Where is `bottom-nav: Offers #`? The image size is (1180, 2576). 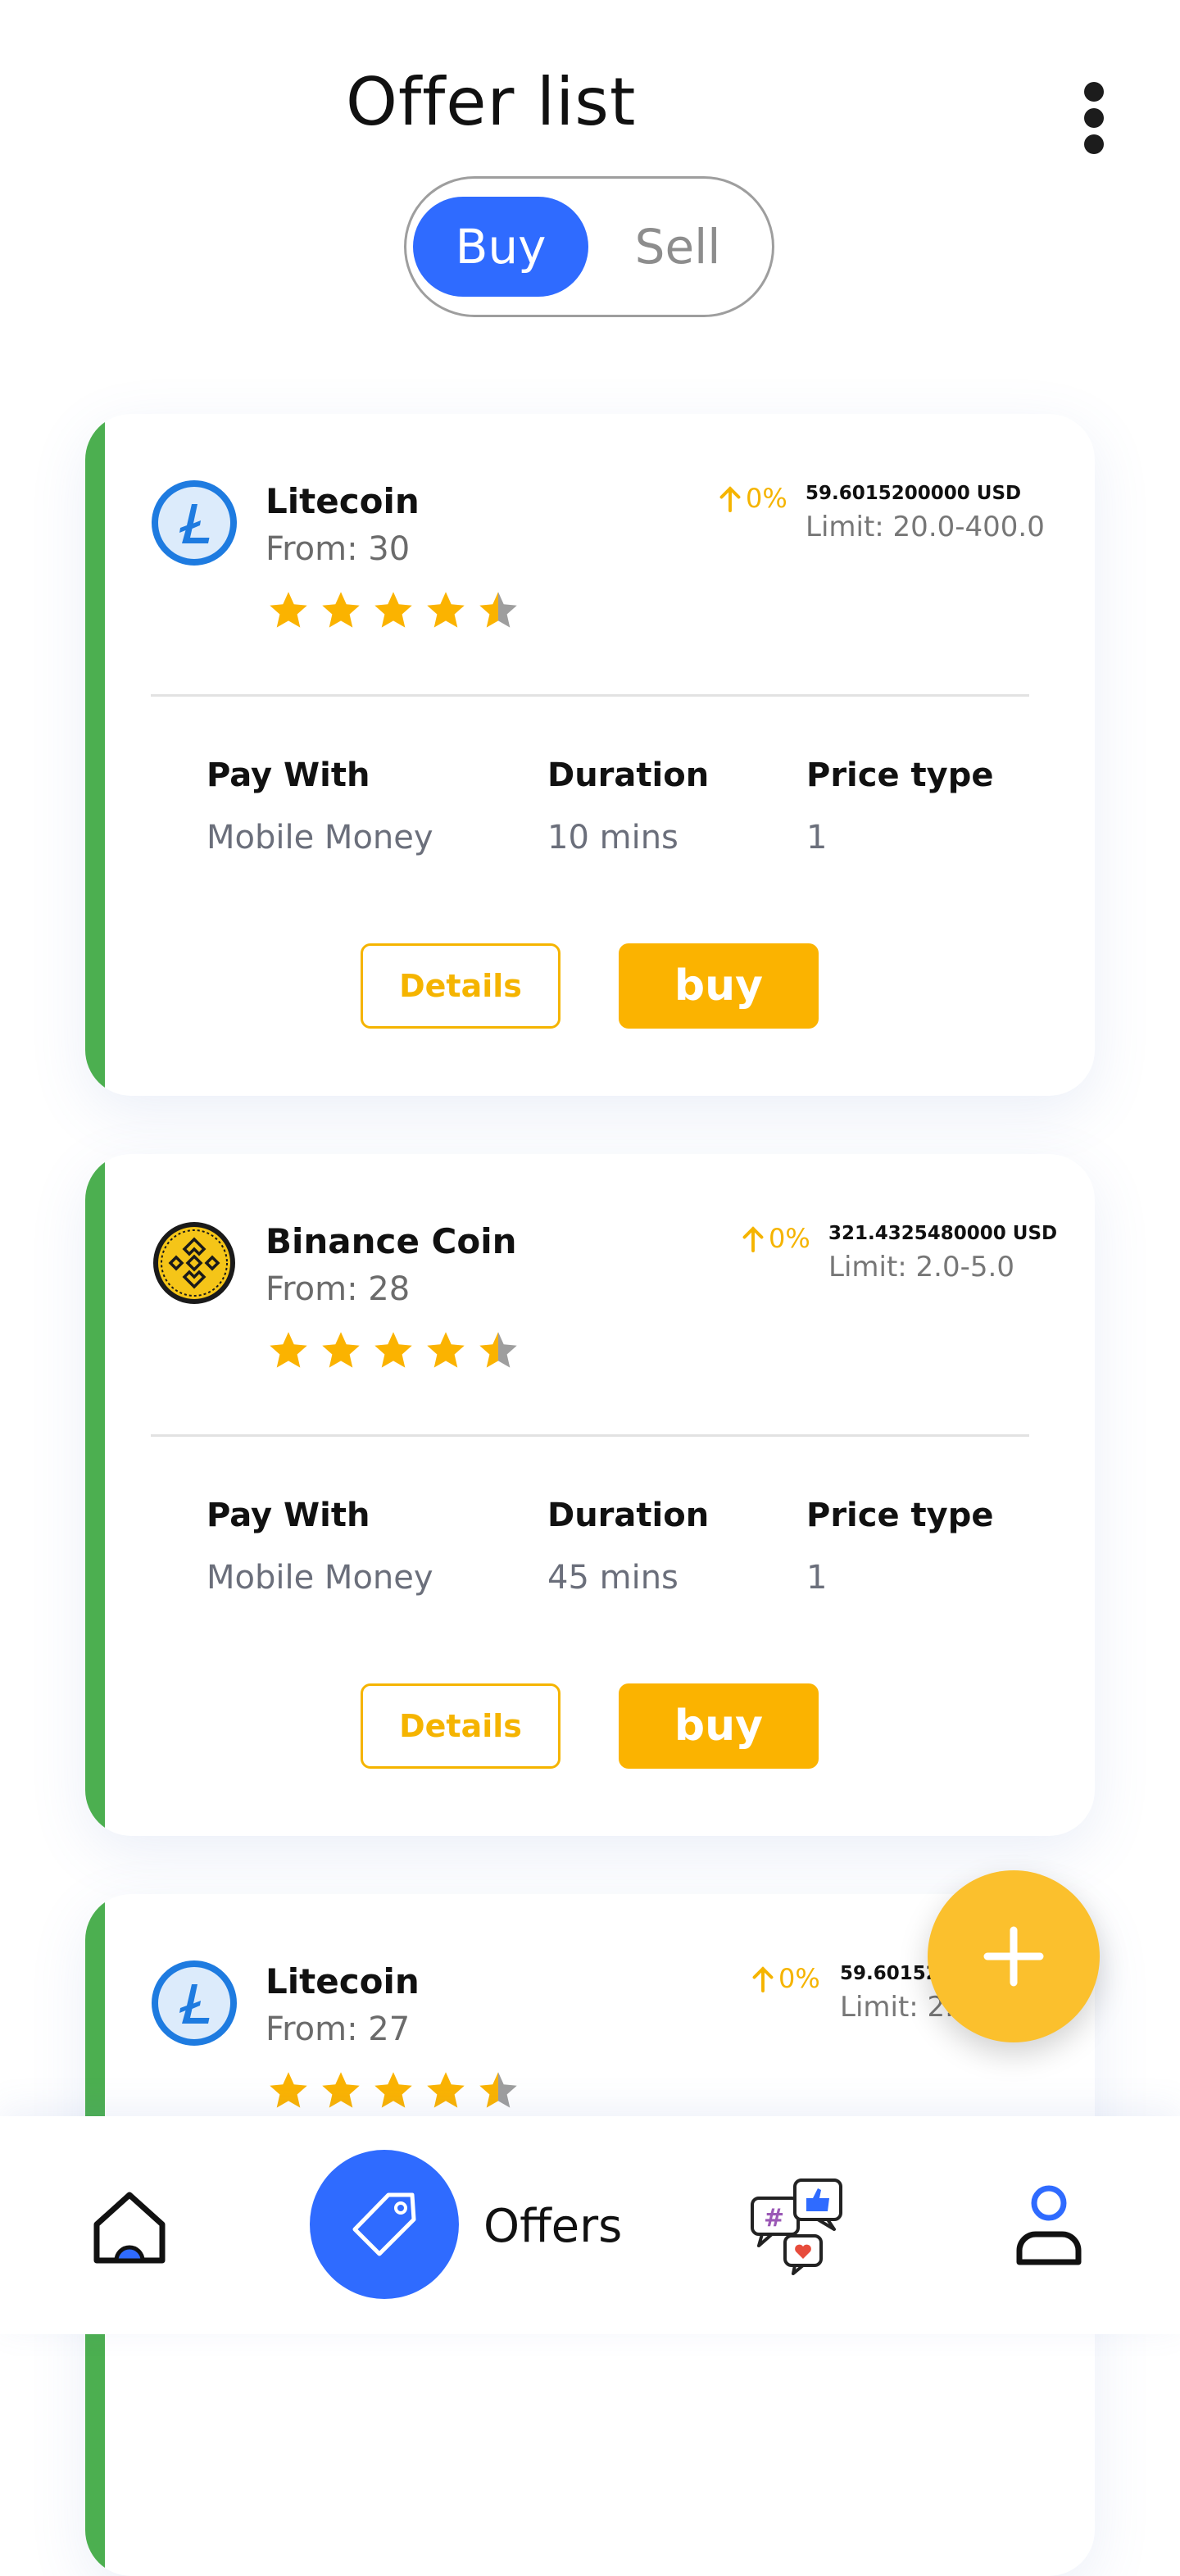
bottom-nav: Offers # is located at coordinates (590, 2225).